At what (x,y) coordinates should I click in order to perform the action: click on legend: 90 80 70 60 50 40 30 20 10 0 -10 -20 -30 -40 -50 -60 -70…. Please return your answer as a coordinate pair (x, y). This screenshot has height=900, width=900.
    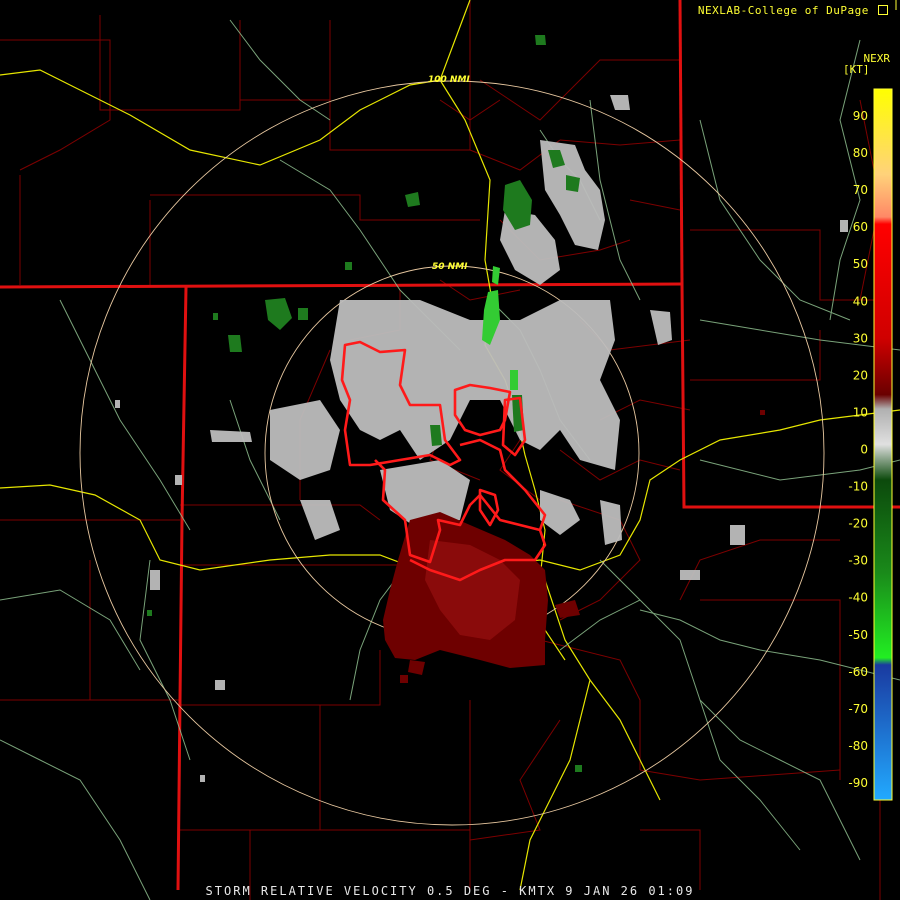
    Looking at the image, I should click on (870, 444).